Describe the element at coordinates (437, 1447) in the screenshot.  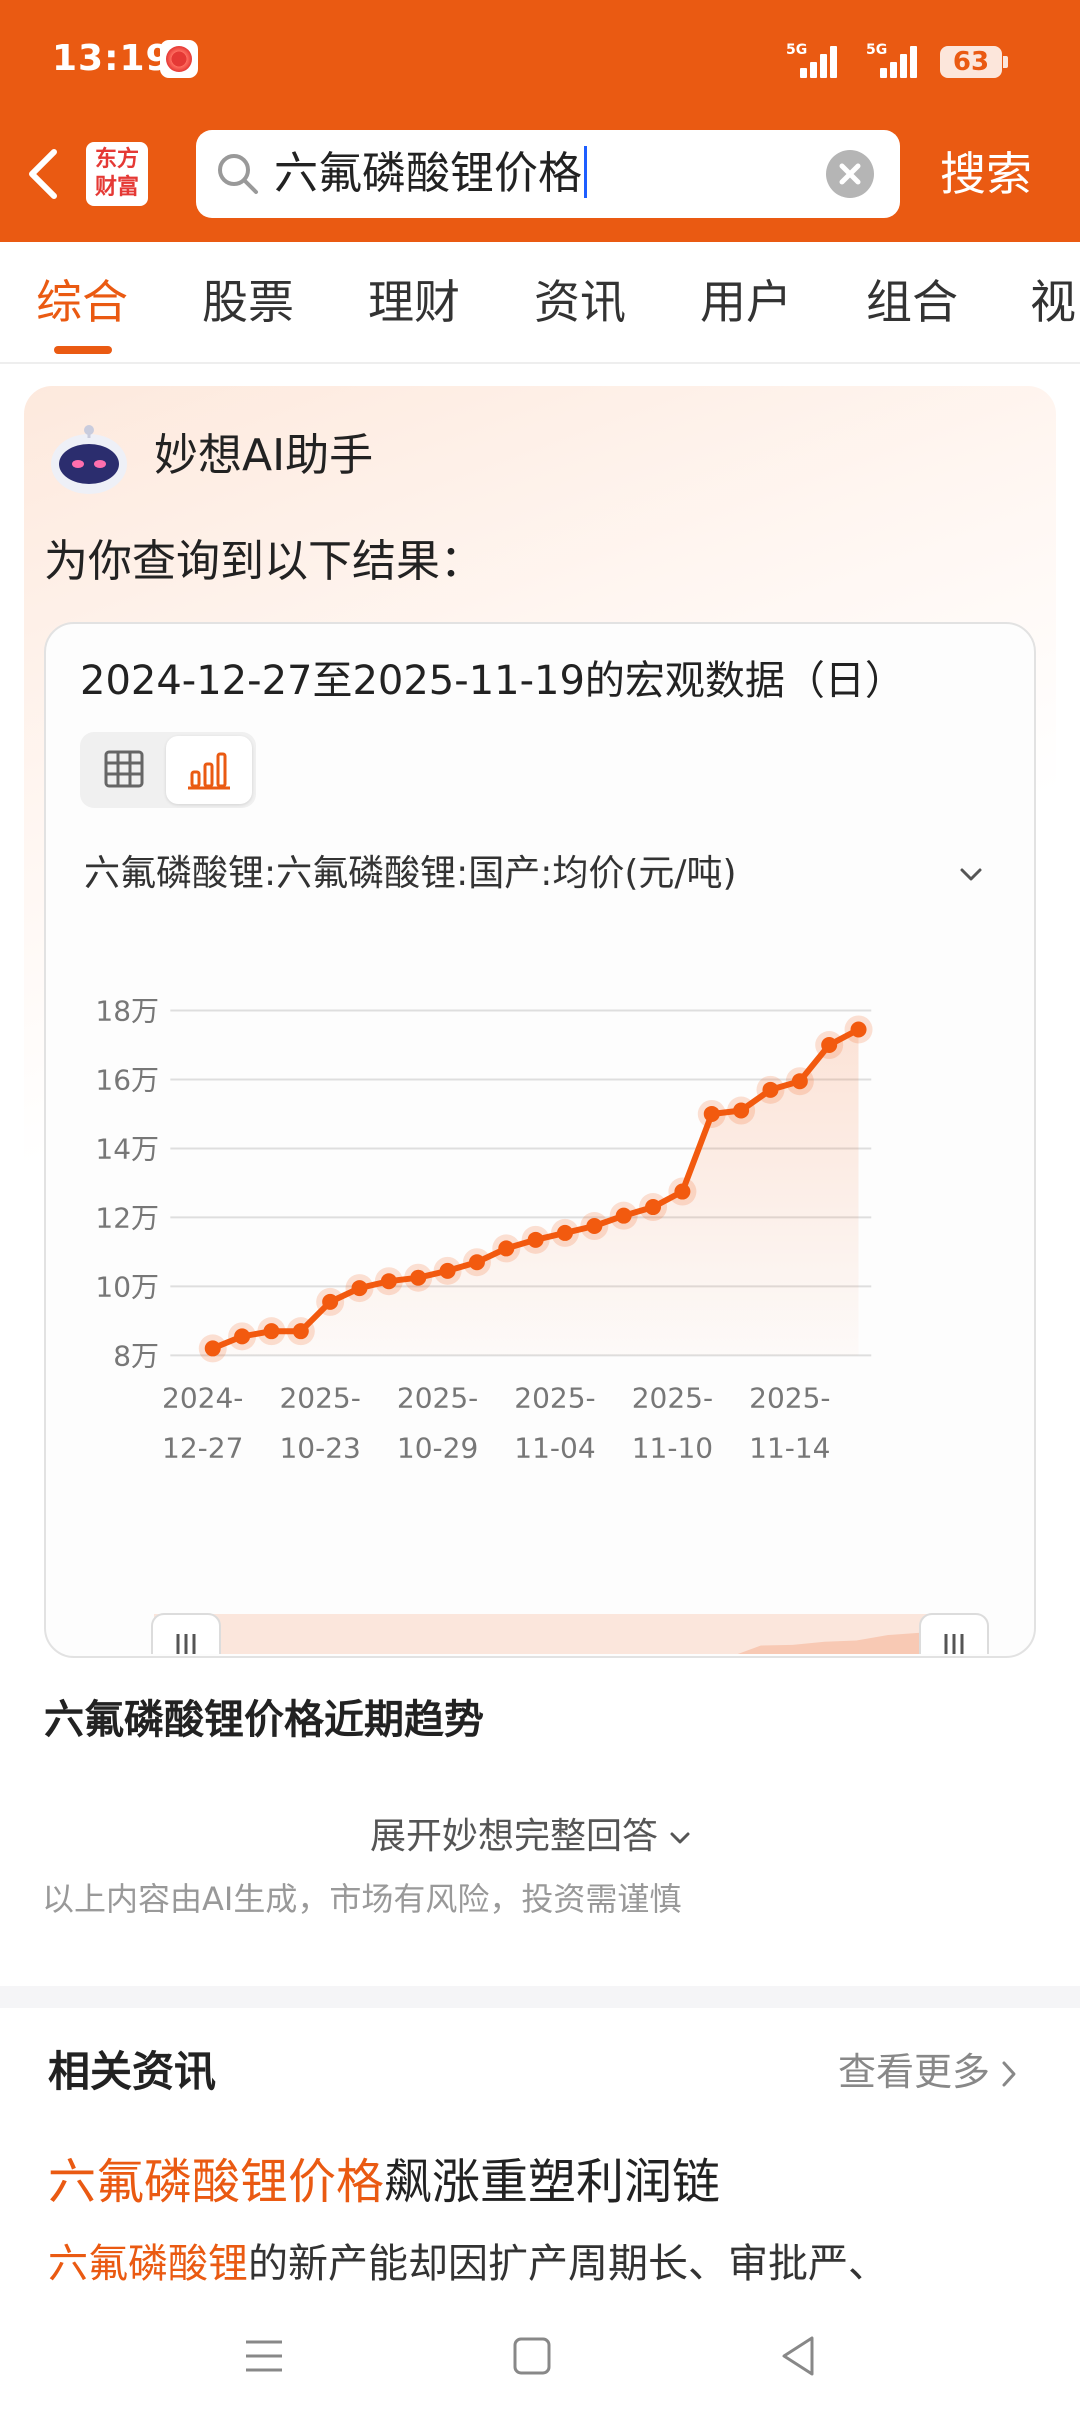
I see `x-tick-label: 10-29` at that location.